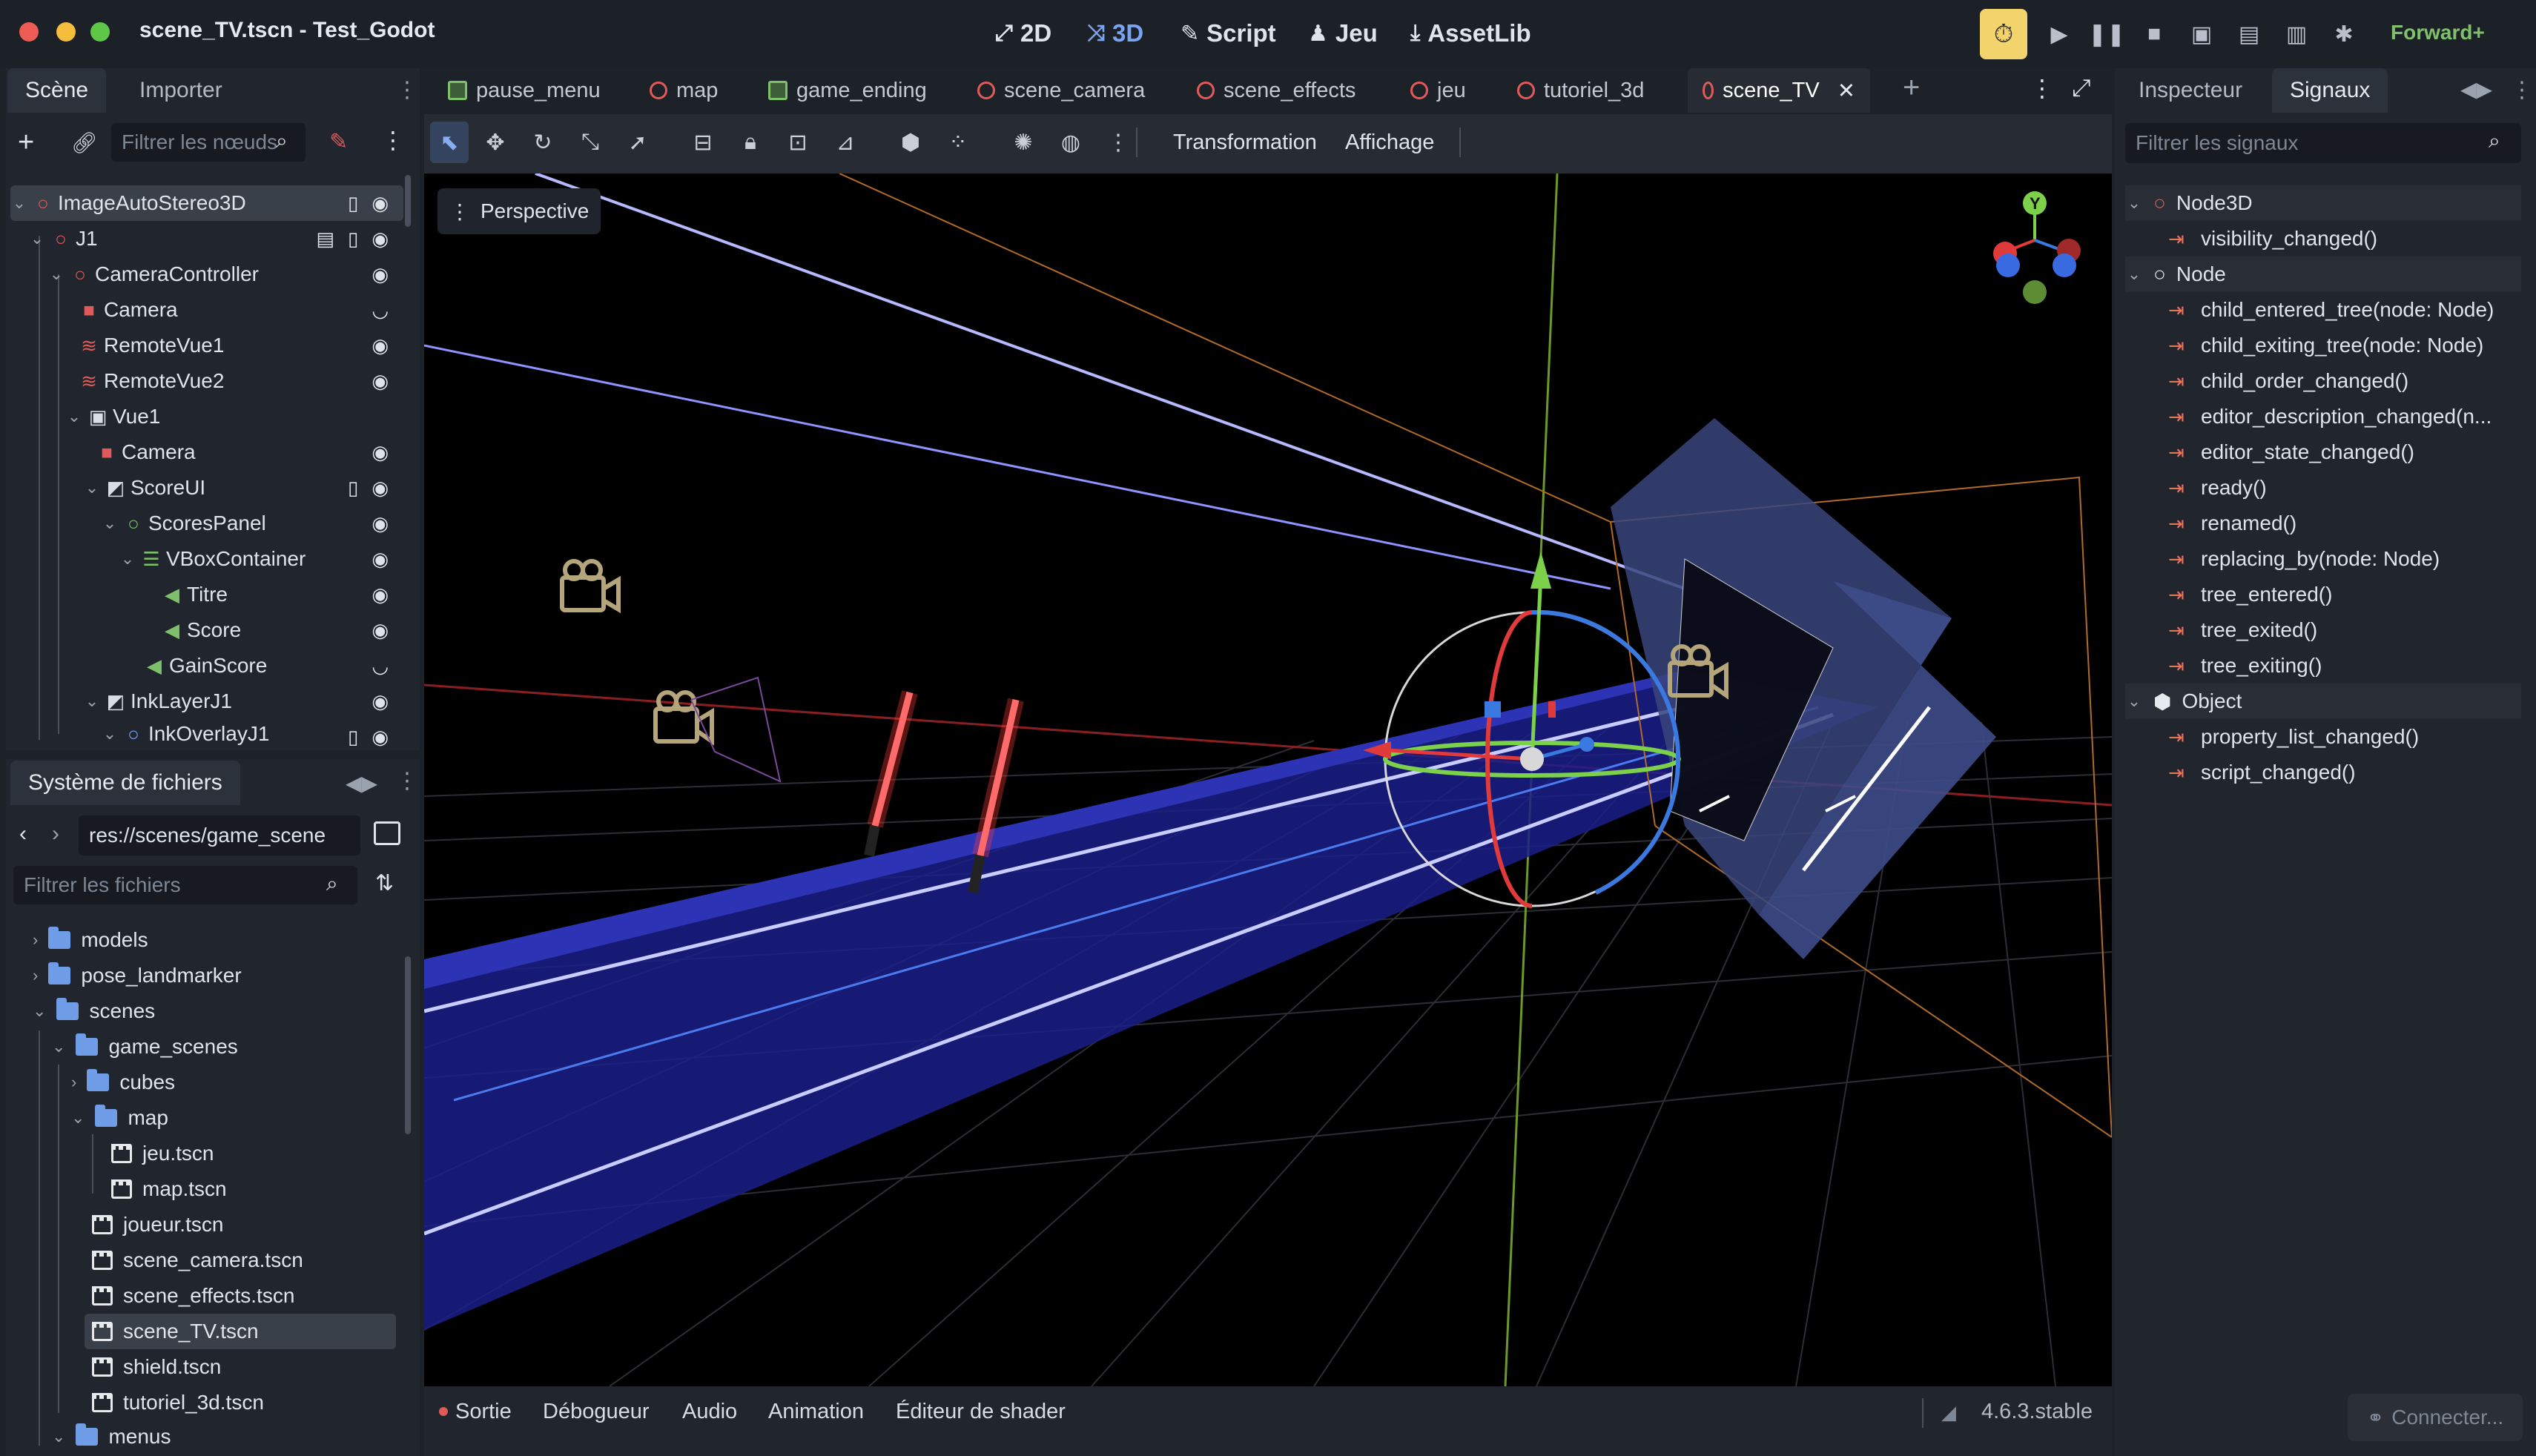 The height and width of the screenshot is (1456, 2536). What do you see at coordinates (387, 833) in the screenshot?
I see `split-view-icon` at bounding box center [387, 833].